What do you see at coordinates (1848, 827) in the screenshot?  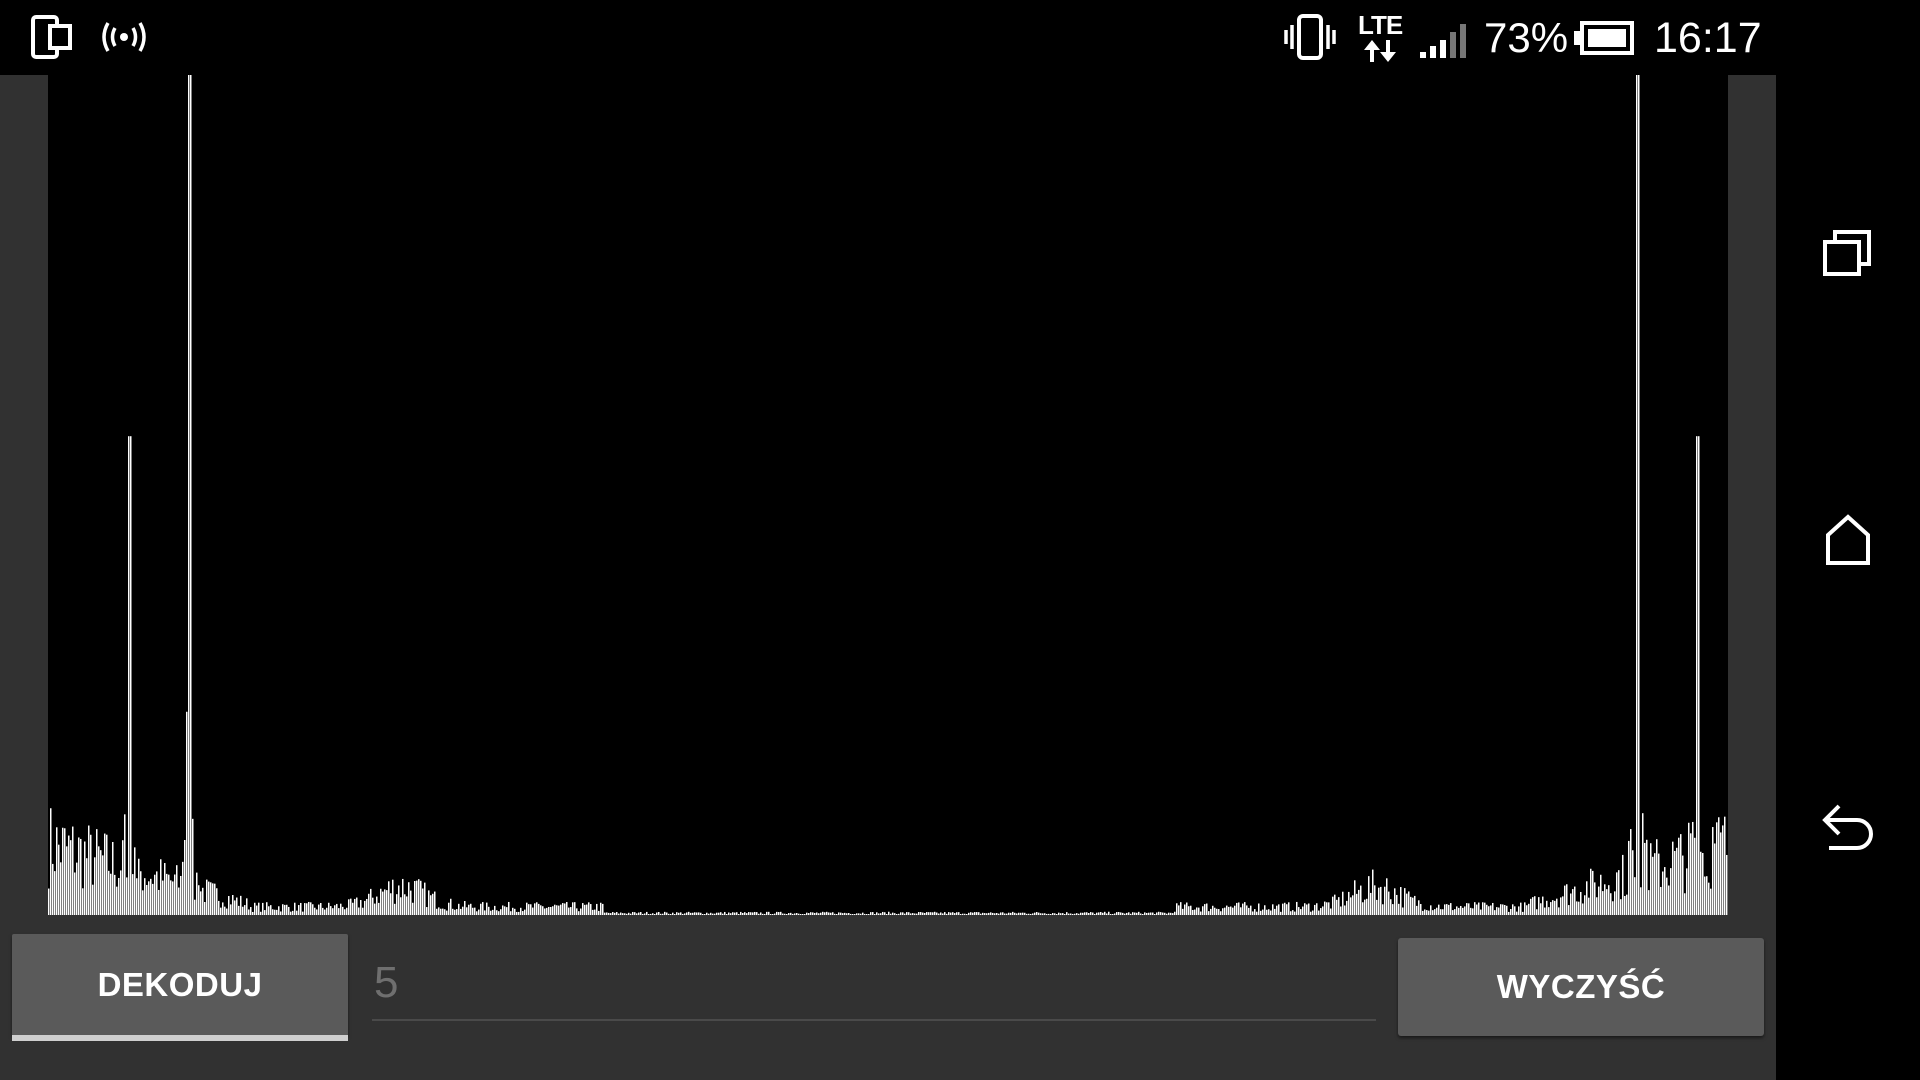 I see `back-button` at bounding box center [1848, 827].